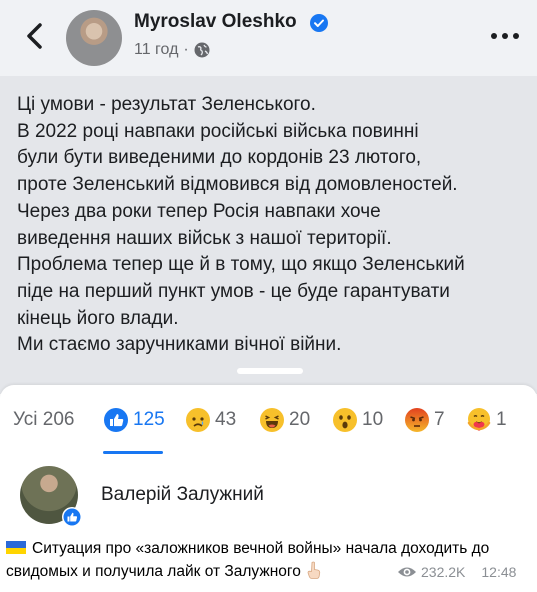  Describe the element at coordinates (313, 570) in the screenshot. I see `pointing-up-emoji-icon` at that location.